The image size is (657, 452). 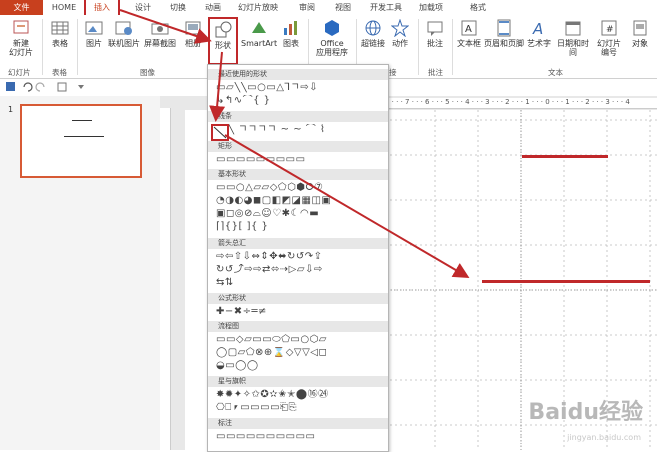 What do you see at coordinates (347, 206) in the screenshot?
I see `arrow-line-to-slide` at bounding box center [347, 206].